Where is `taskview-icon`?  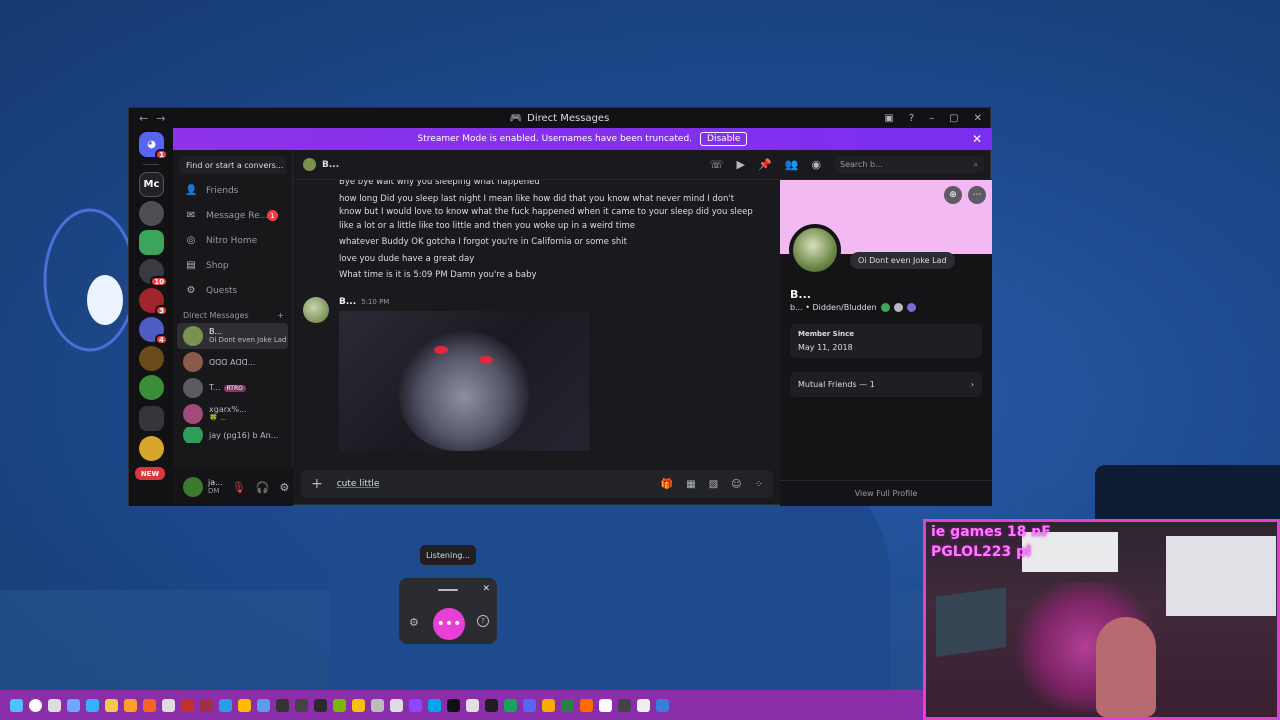 taskview-icon is located at coordinates (54, 705).